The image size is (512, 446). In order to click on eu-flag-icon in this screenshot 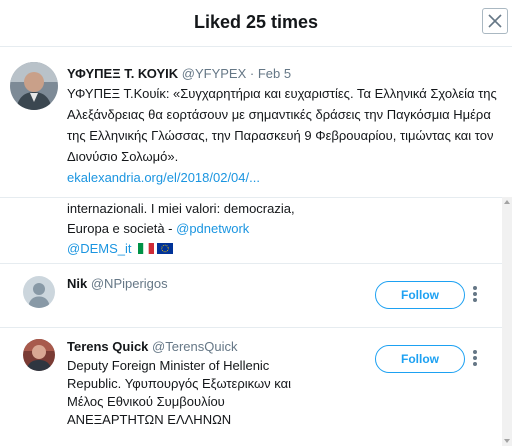, I will do `click(165, 248)`.